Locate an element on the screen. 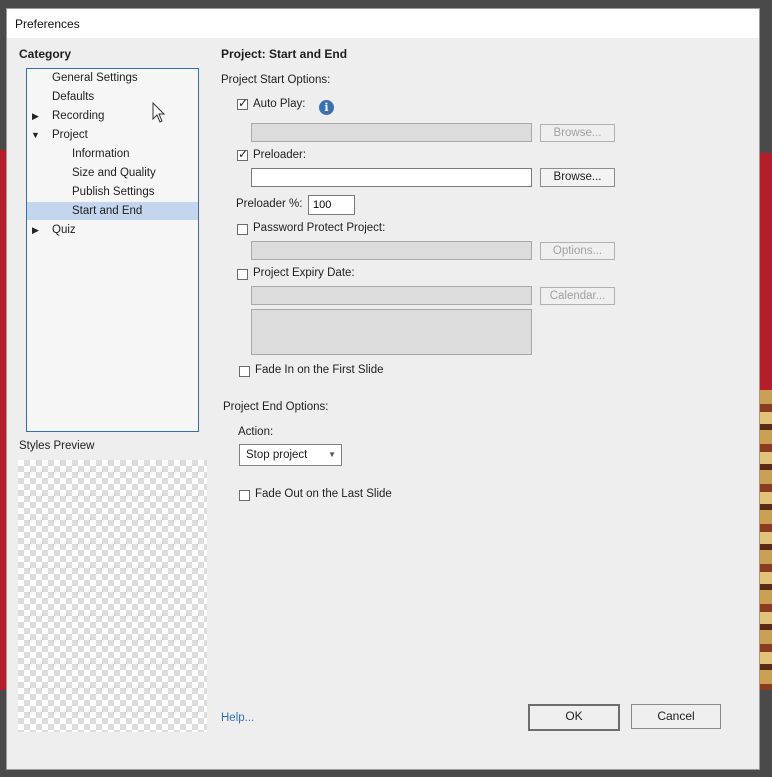 Image resolution: width=772 pixels, height=777 pixels. tree-item-label: Project is located at coordinates (70, 135).